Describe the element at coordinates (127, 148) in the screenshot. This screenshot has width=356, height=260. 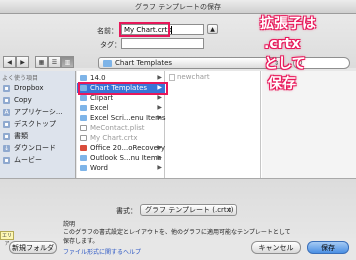
I see `list-item-label: Office 20...oRecovery` at that location.